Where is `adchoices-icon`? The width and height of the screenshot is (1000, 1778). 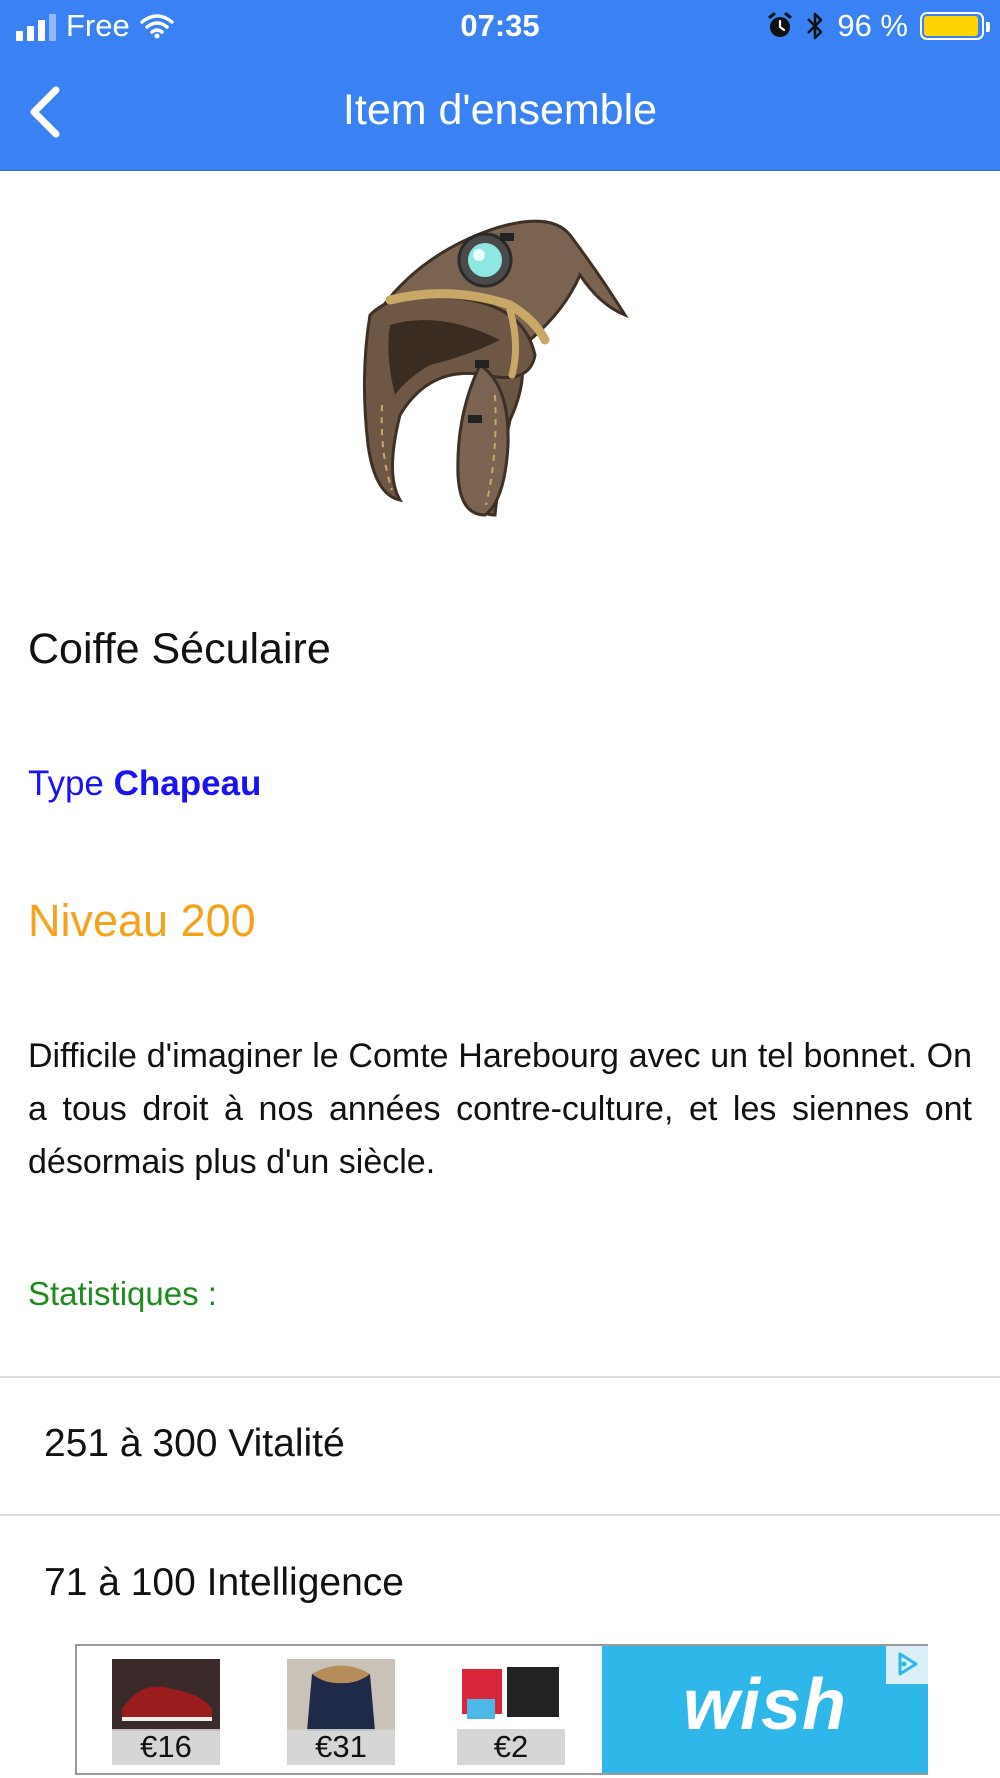 adchoices-icon is located at coordinates (907, 1665).